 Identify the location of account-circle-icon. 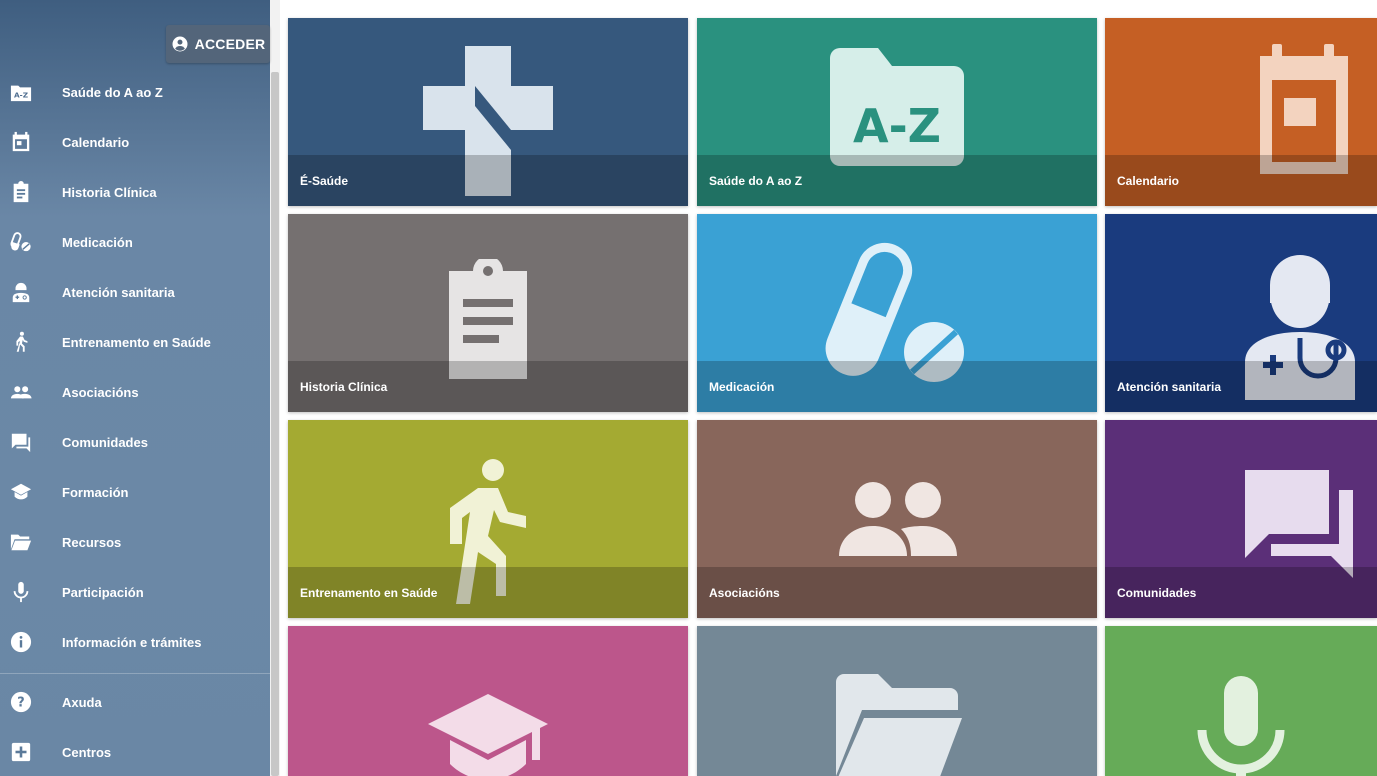
(180, 44).